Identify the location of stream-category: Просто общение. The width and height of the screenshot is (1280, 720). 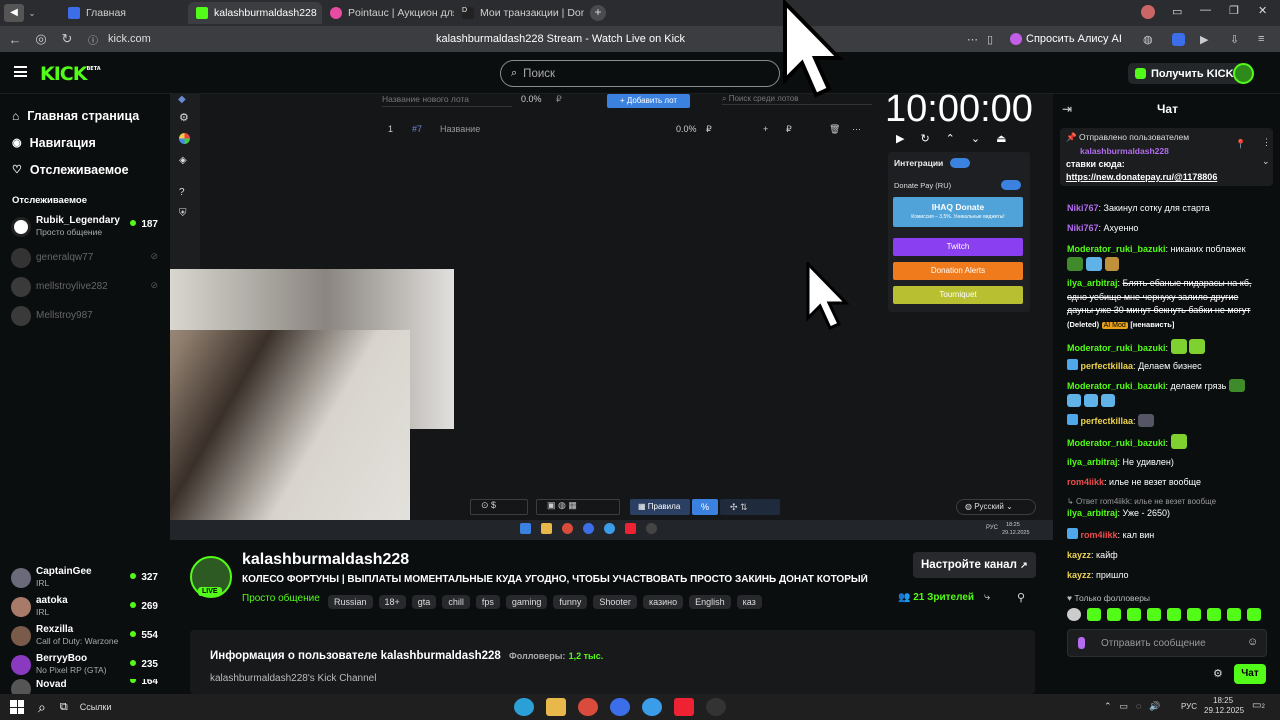
(281, 598).